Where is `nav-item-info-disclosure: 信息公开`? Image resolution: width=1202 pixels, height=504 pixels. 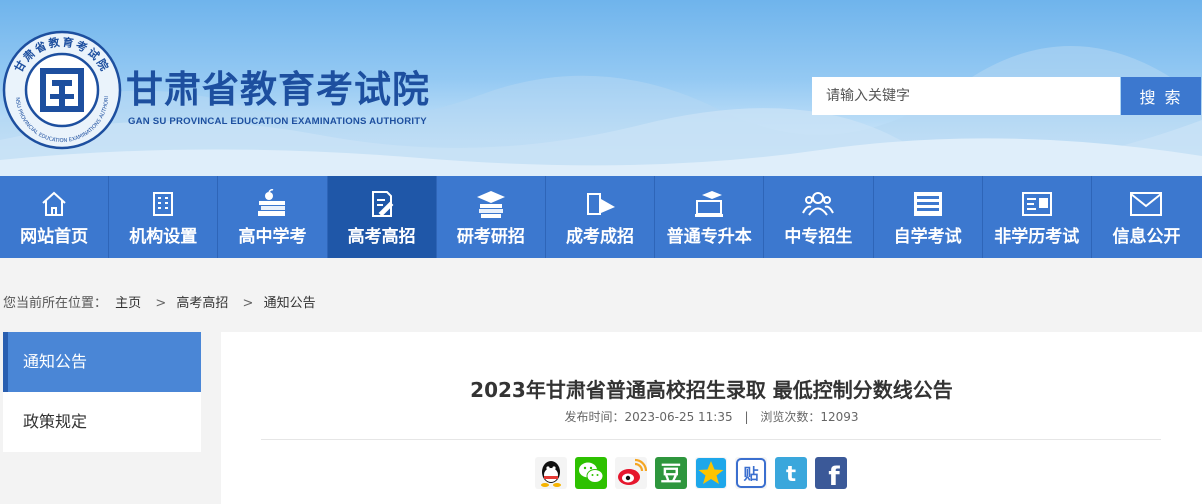 nav-item-info-disclosure: 信息公开 is located at coordinates (1146, 217).